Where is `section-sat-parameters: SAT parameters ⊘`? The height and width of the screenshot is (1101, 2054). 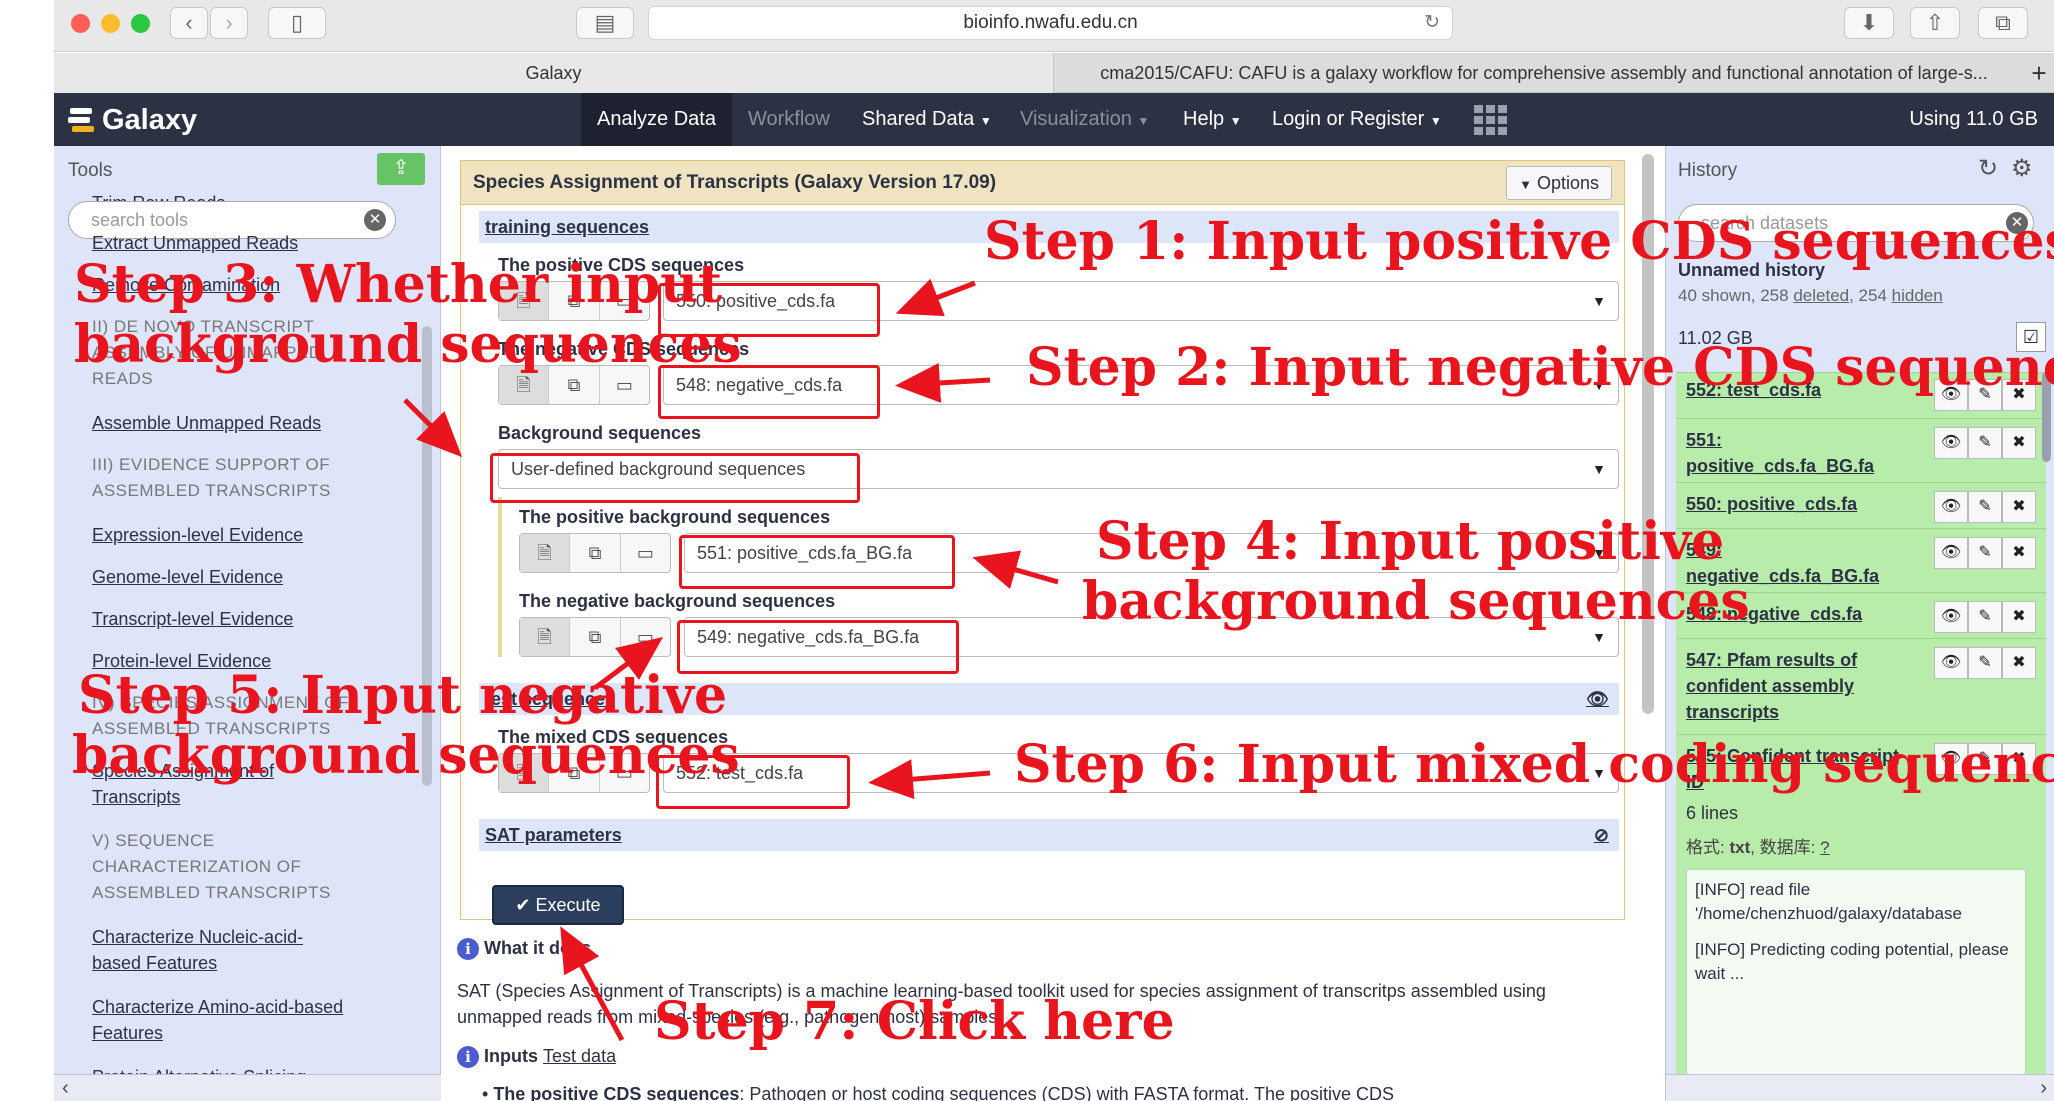 section-sat-parameters: SAT parameters ⊘ is located at coordinates (1049, 835).